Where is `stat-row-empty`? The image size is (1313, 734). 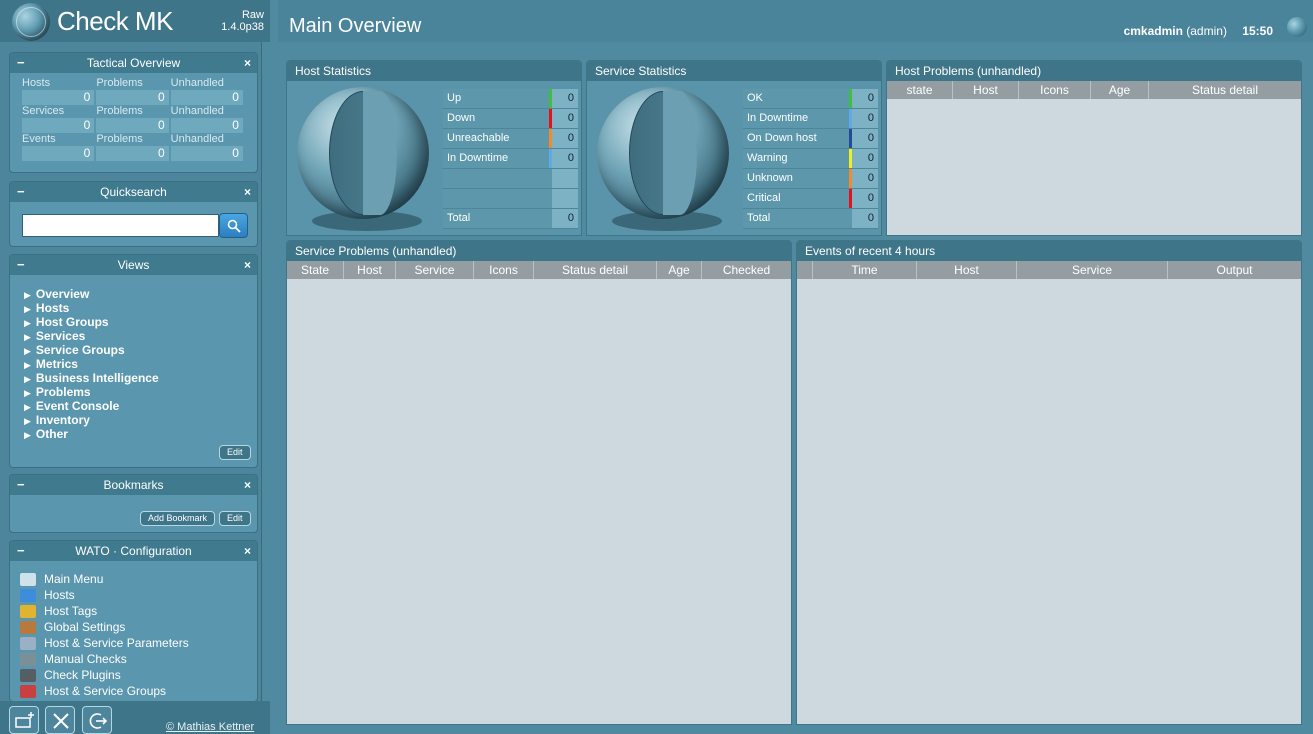 stat-row-empty is located at coordinates (510, 199).